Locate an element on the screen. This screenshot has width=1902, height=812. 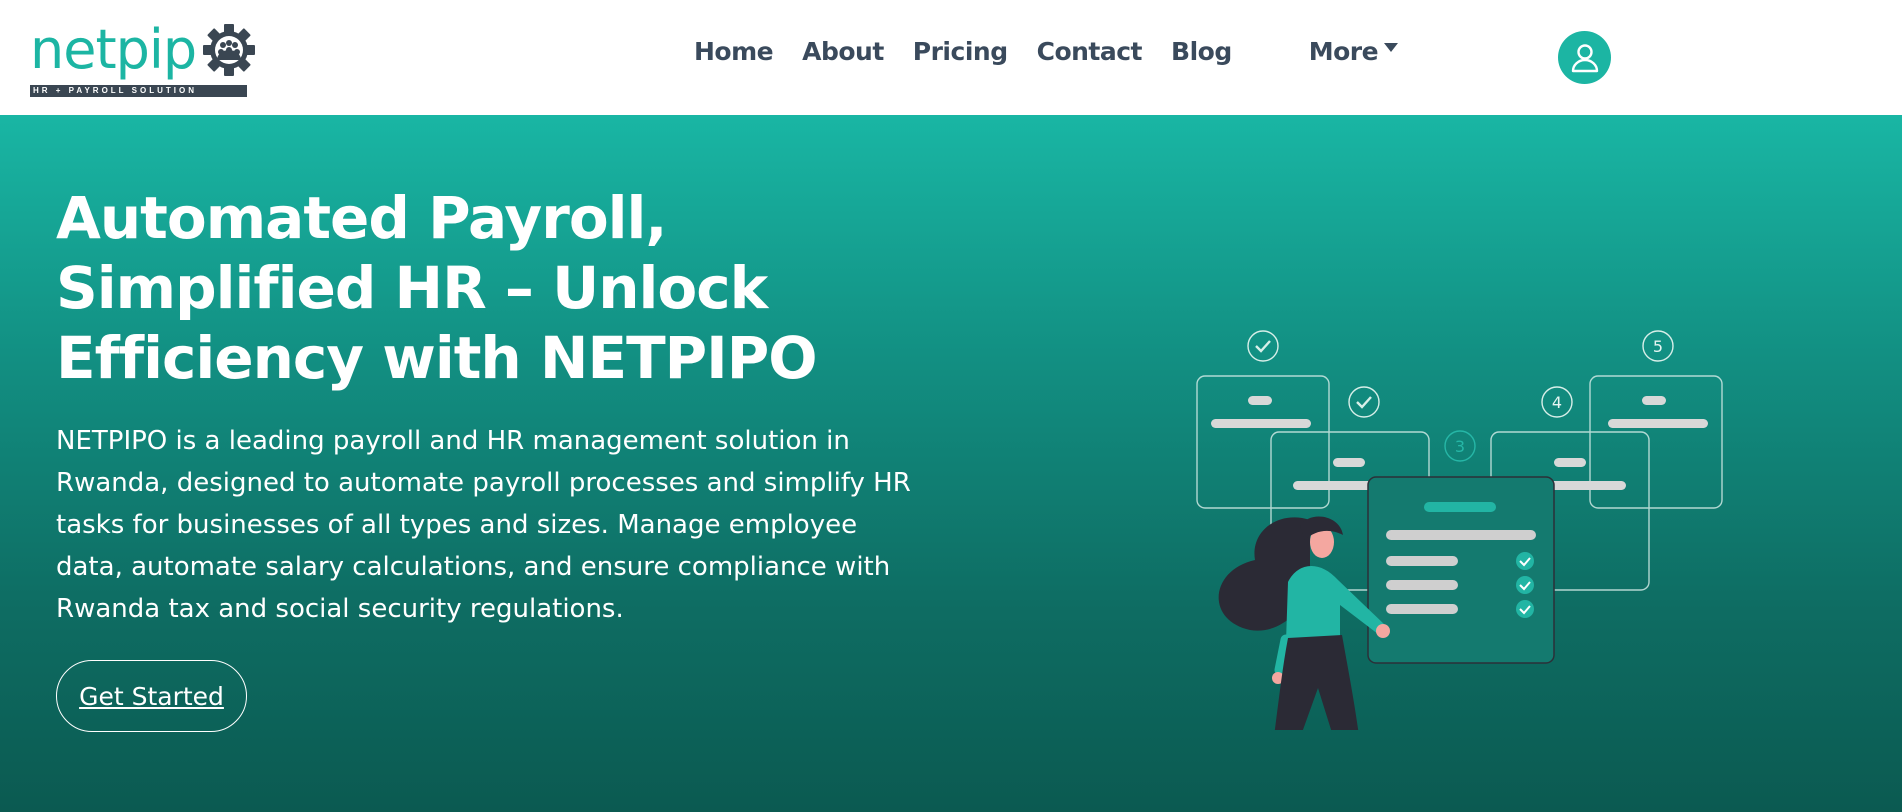
nav-more-dropdown: More is located at coordinates (1353, 51).